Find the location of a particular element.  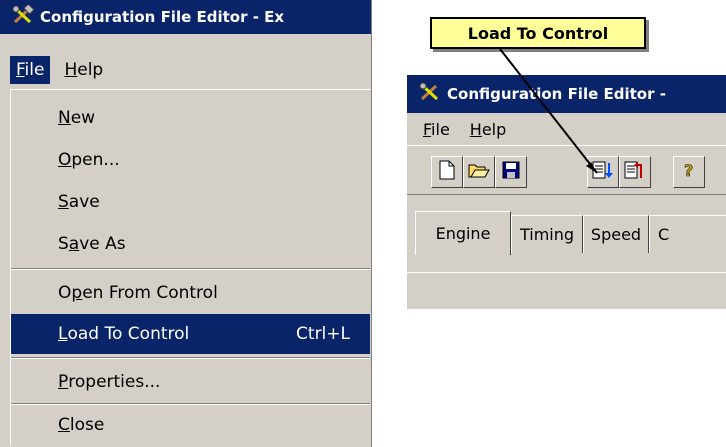

callout-arrow-icon is located at coordinates (548, 111).